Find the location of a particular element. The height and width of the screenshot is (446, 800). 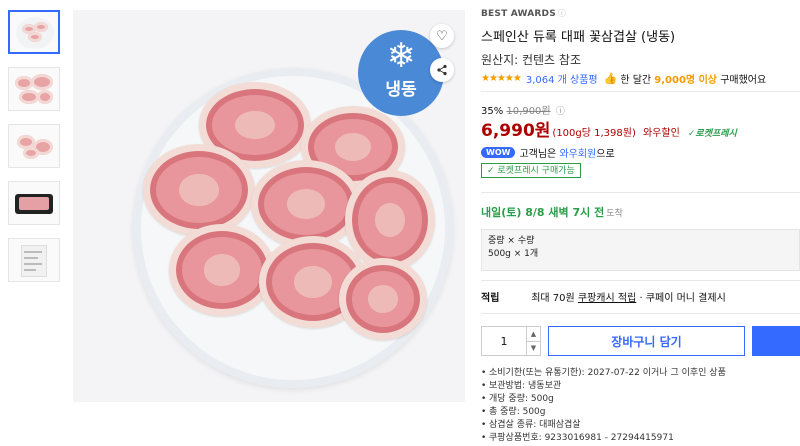

sale-price: 6,990원 is located at coordinates (516, 131).